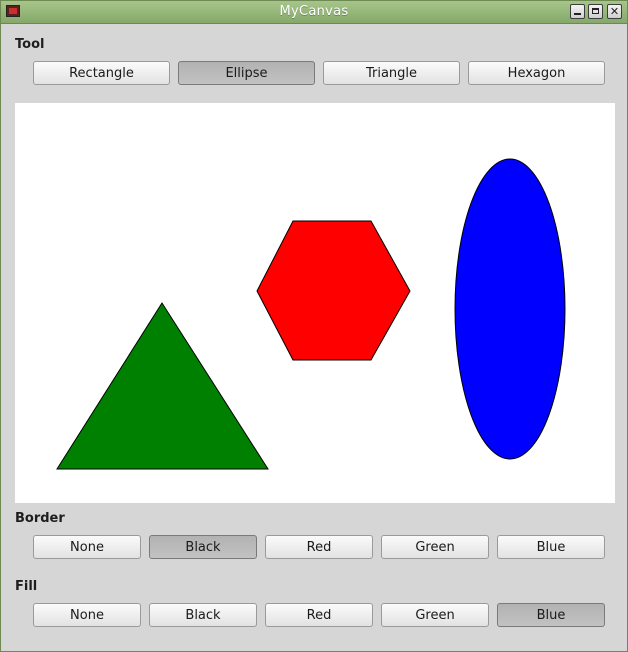 This screenshot has height=652, width=628. Describe the element at coordinates (551, 547) in the screenshot. I see `border-blue-button: Blue` at that location.